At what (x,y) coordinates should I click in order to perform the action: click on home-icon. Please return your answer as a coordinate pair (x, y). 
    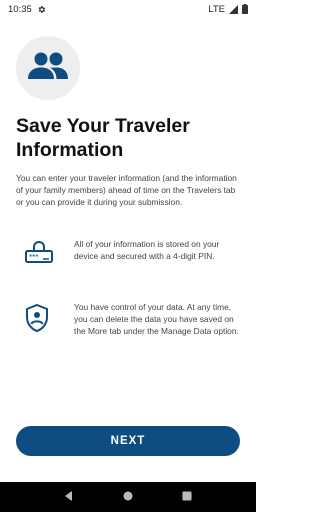
    Looking at the image, I should click on (128, 497).